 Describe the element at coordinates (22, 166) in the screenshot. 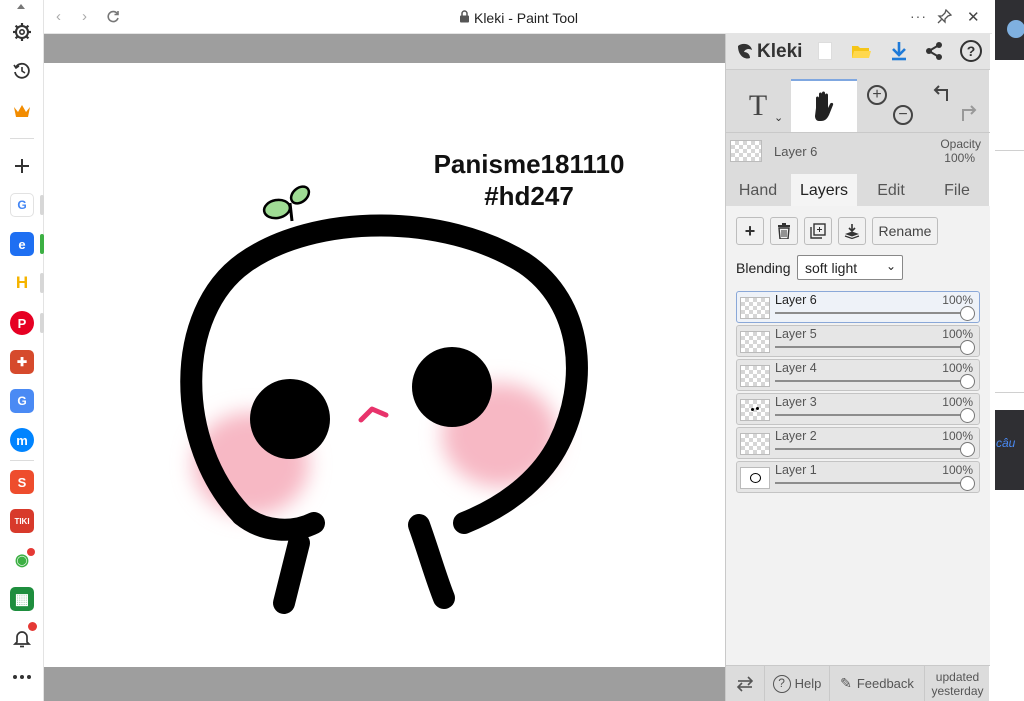

I see `plus-icon` at that location.